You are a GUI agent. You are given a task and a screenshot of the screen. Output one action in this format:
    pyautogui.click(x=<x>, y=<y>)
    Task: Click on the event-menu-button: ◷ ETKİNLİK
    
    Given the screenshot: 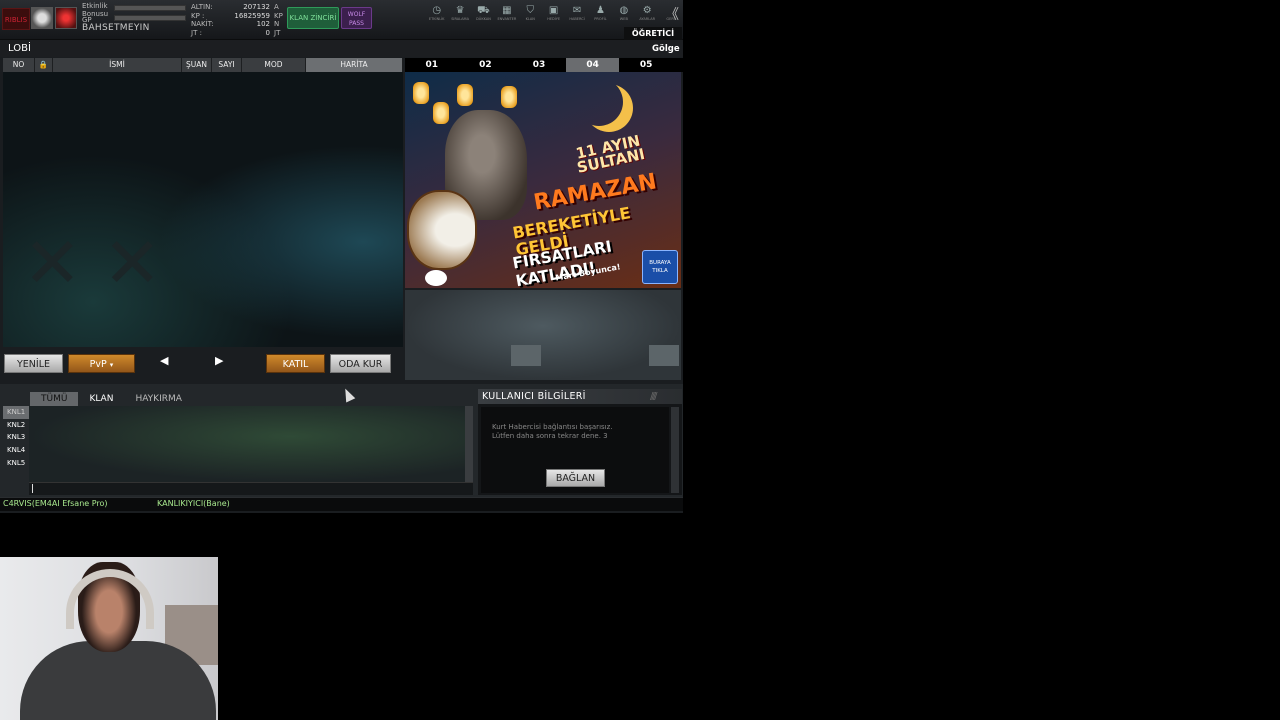 What is the action you would take?
    pyautogui.click(x=436, y=13)
    